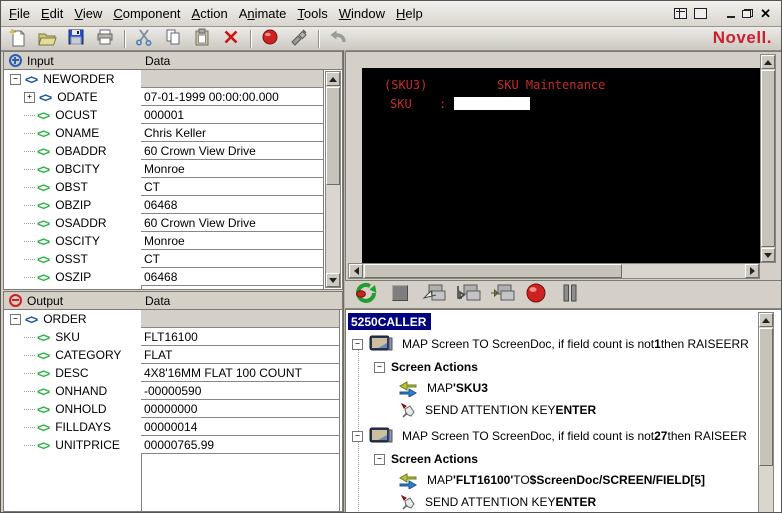  What do you see at coordinates (18, 38) in the screenshot?
I see `new-document-button` at bounding box center [18, 38].